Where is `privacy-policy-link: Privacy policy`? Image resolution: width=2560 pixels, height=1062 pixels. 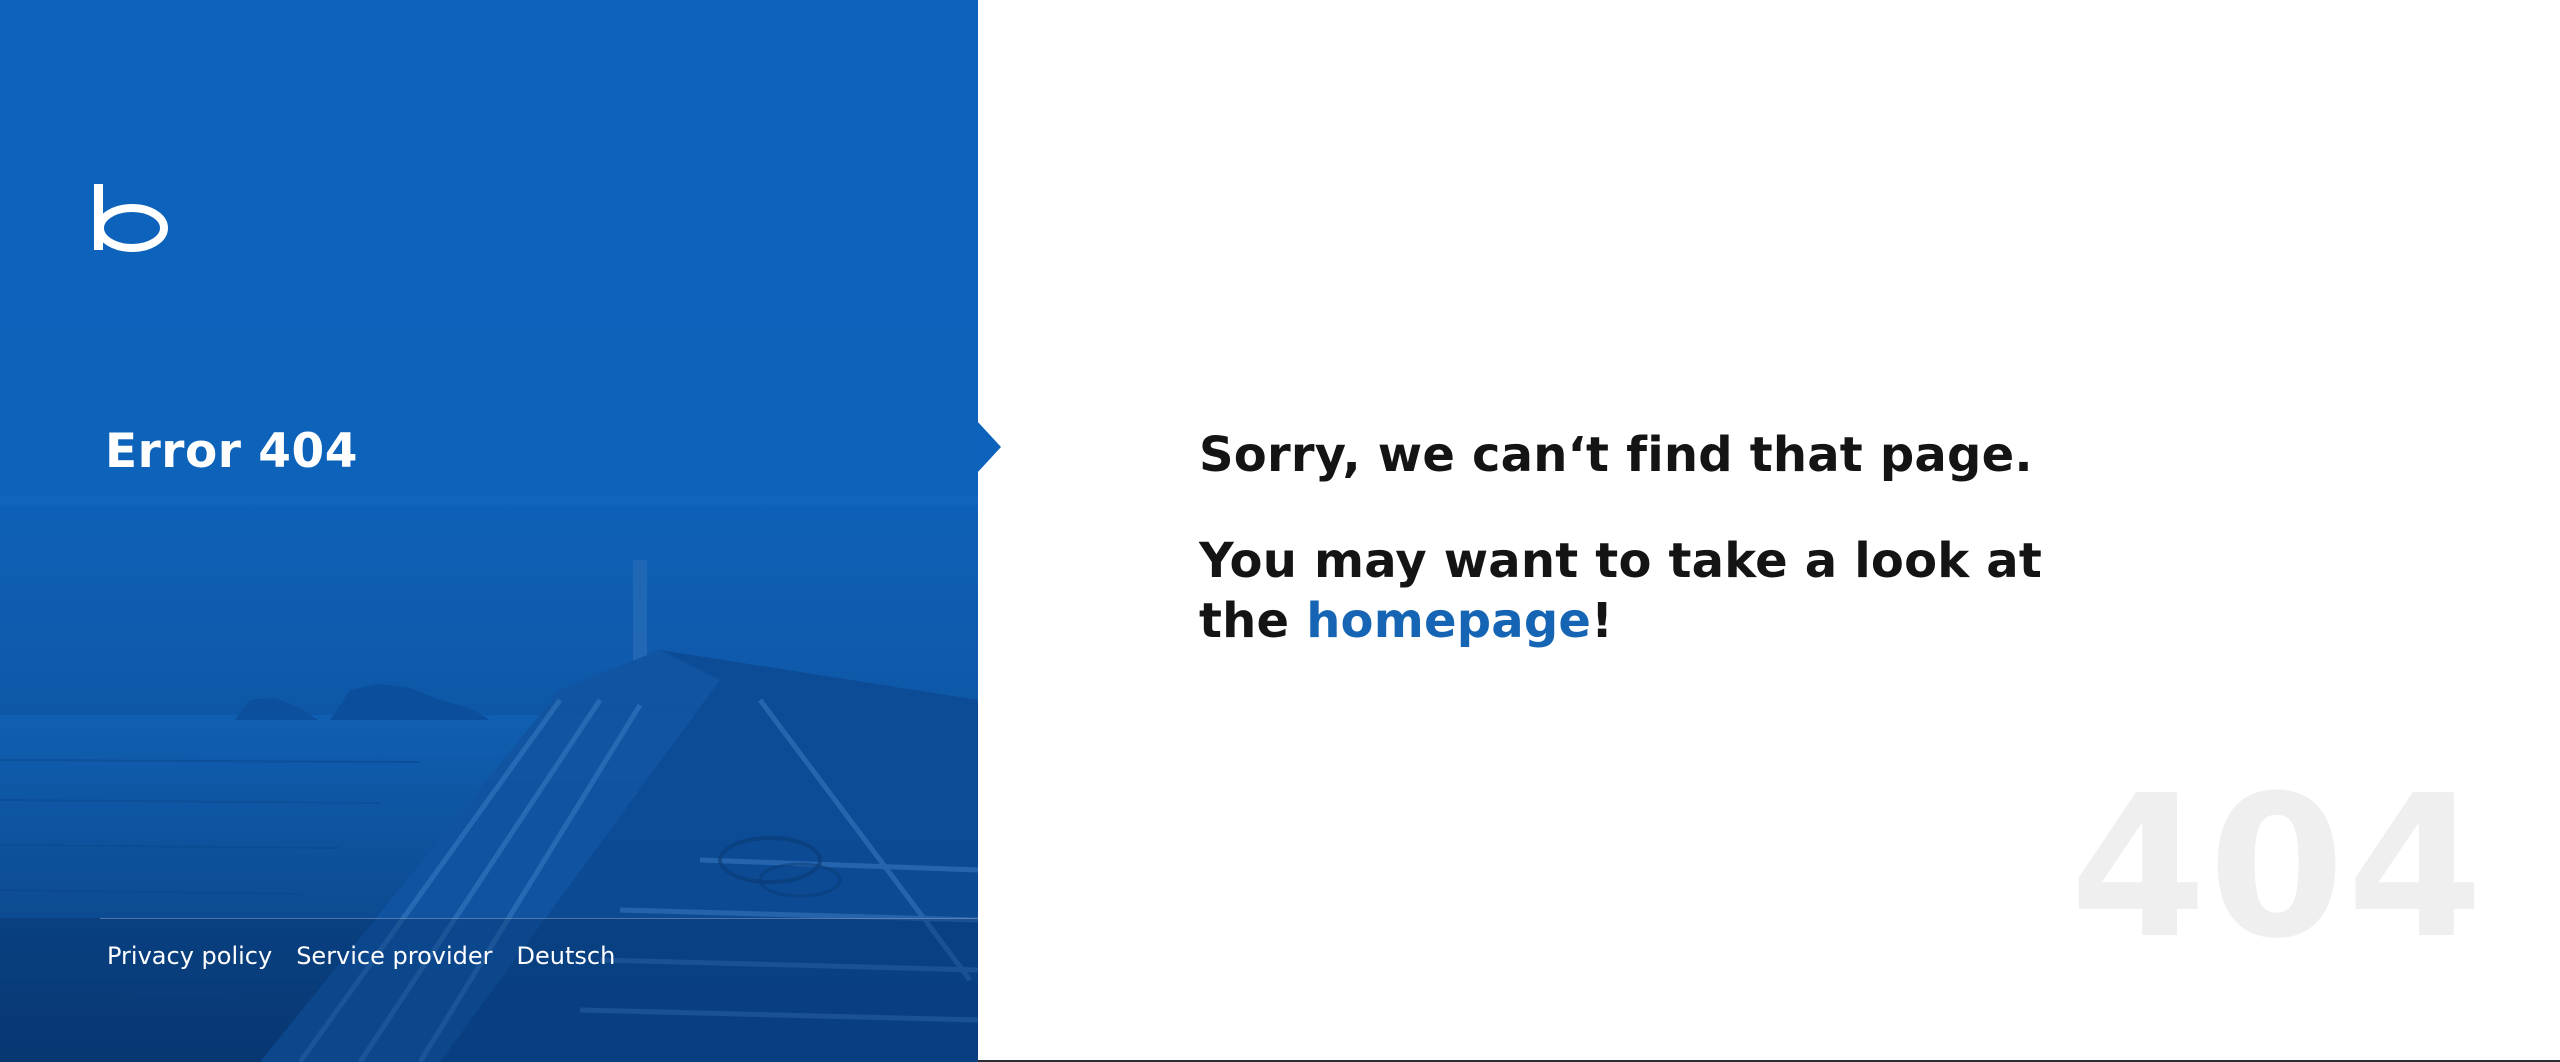
privacy-policy-link: Privacy policy is located at coordinates (189, 956).